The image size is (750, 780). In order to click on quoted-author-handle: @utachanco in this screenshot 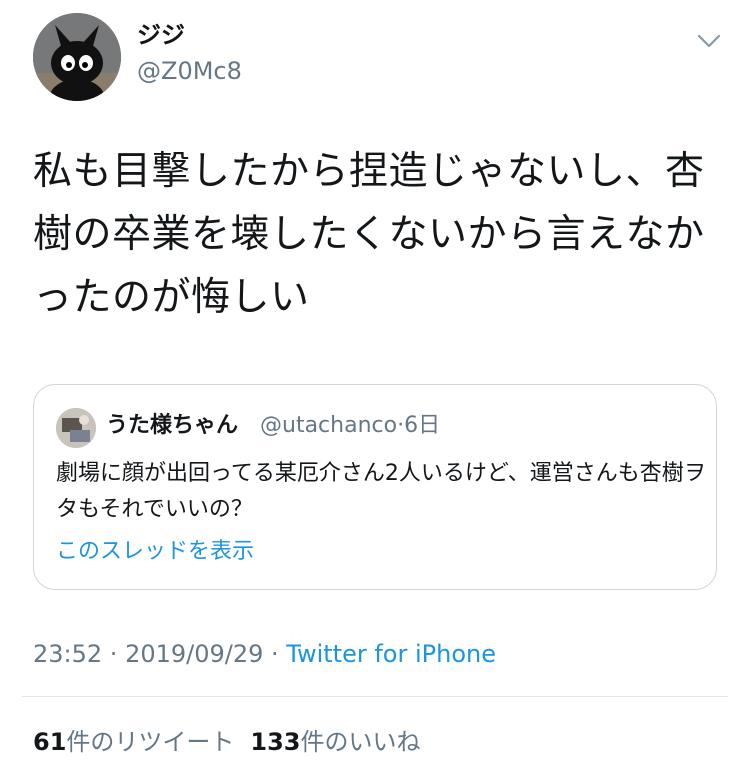, I will do `click(328, 425)`.